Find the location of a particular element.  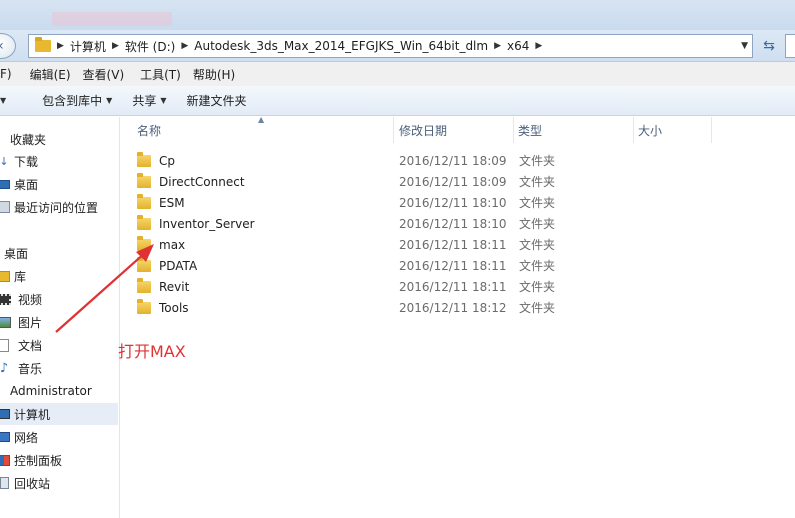

file-name: ESM is located at coordinates (172, 202).